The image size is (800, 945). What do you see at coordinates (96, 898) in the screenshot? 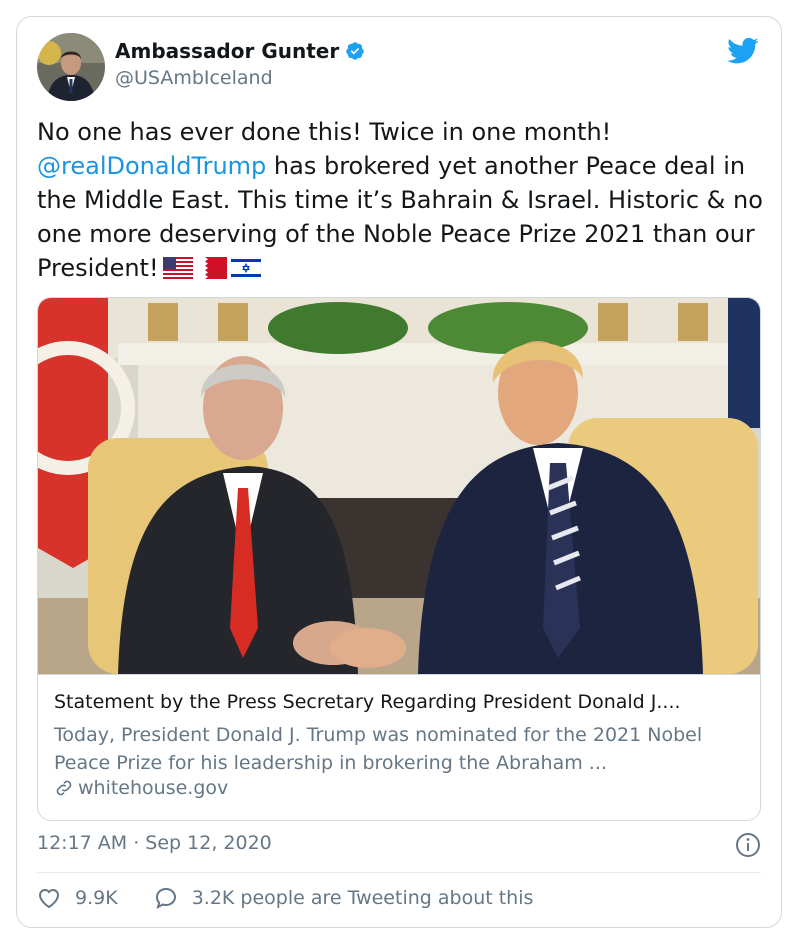
I see `like-count: 9.9K` at bounding box center [96, 898].